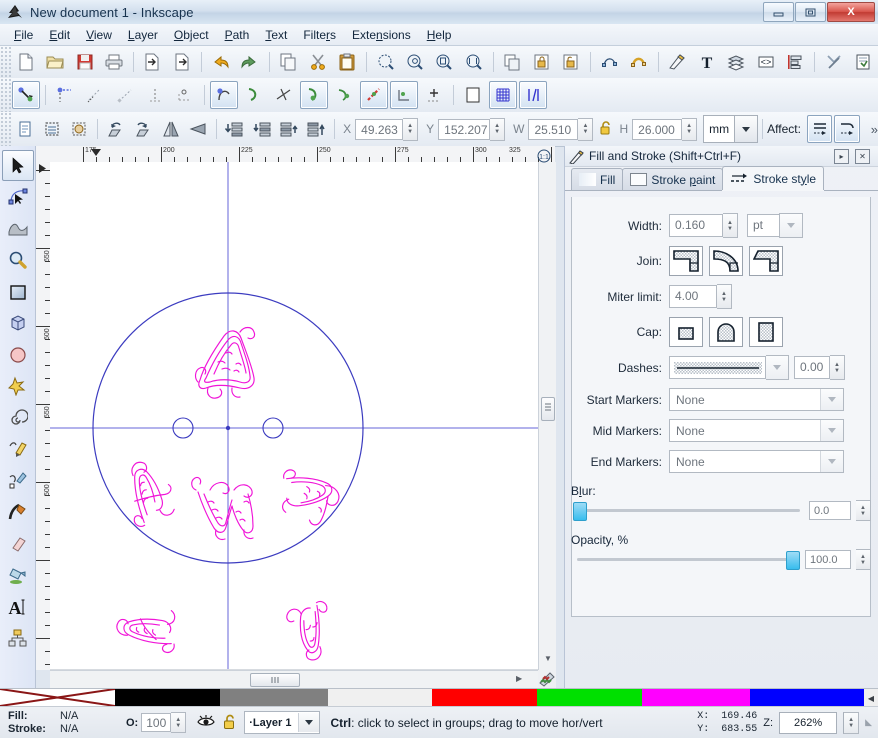 This screenshot has width=878, height=738. Describe the element at coordinates (170, 129) in the screenshot. I see `flip-horizontal-icon` at that location.